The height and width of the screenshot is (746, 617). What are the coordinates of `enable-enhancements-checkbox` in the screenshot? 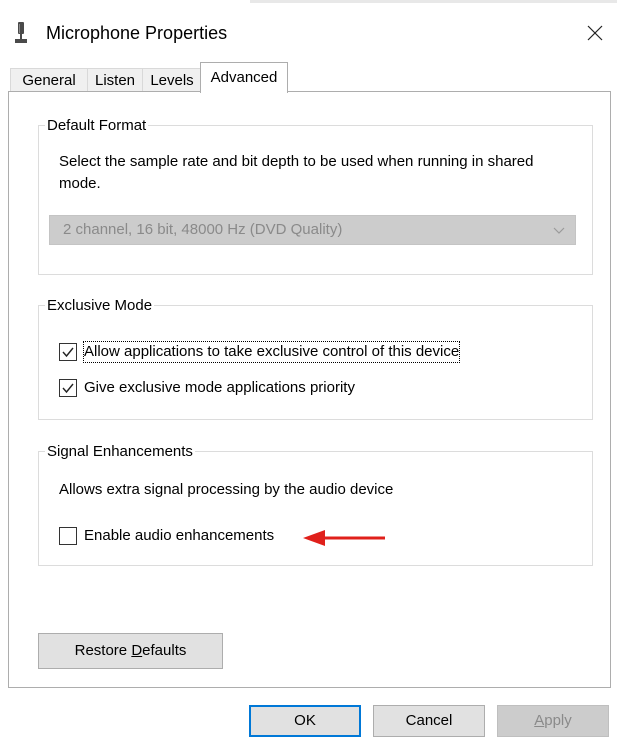 It's located at (68, 536).